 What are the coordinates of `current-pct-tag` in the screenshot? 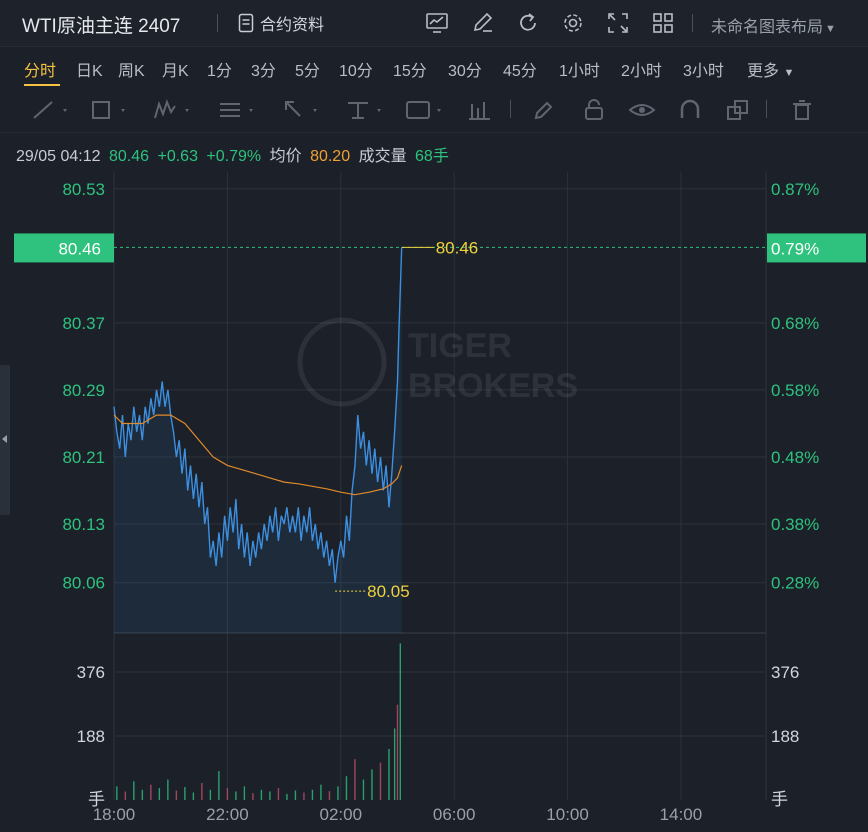 It's located at (816, 248).